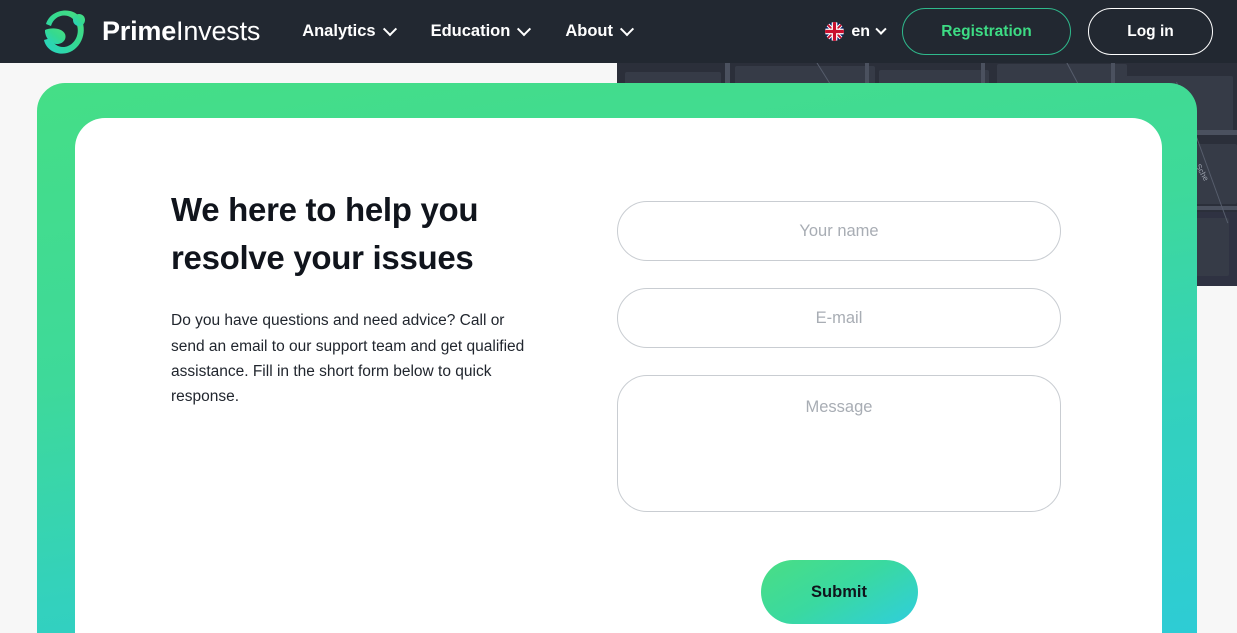  Describe the element at coordinates (1150, 31) in the screenshot. I see `login-button: Log in` at that location.